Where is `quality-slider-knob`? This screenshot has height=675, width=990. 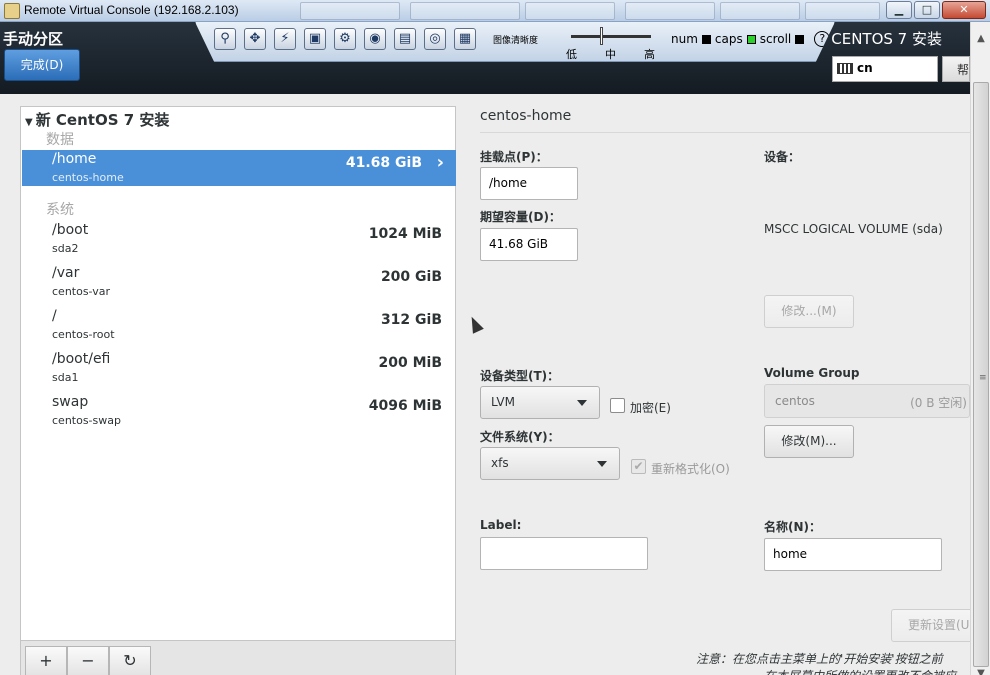 quality-slider-knob is located at coordinates (601, 36).